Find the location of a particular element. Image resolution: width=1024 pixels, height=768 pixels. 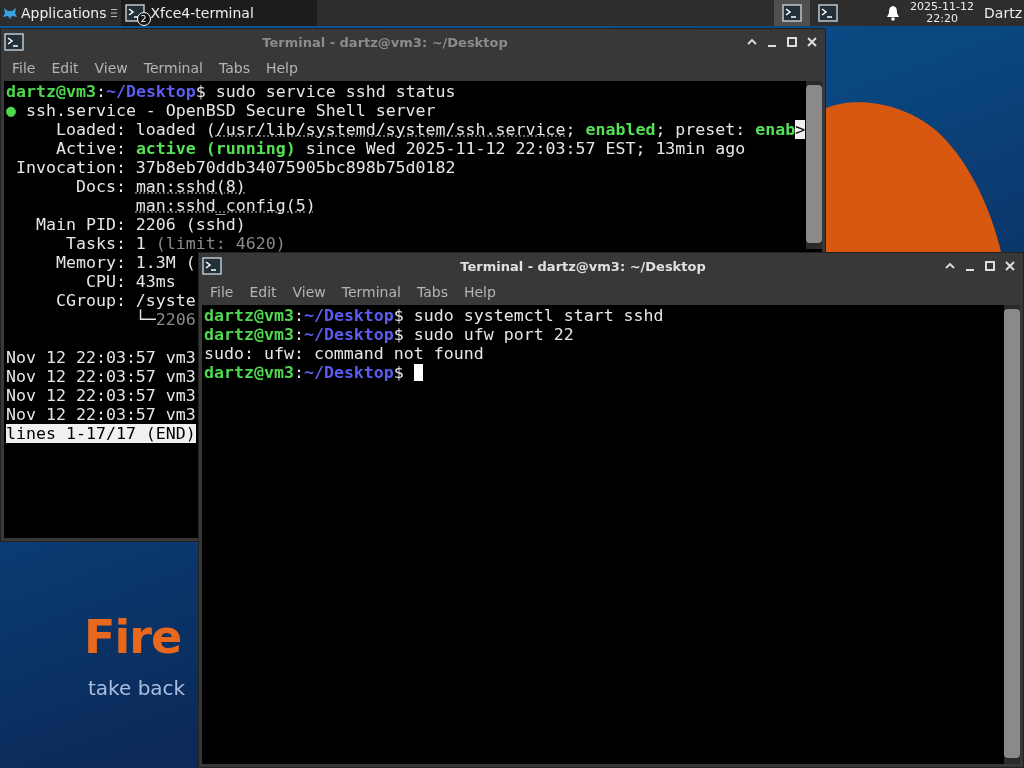

terminal-line: dartz@vm3:~/Desktop$ sudo systemctl start sshd is located at coordinates (434, 315).